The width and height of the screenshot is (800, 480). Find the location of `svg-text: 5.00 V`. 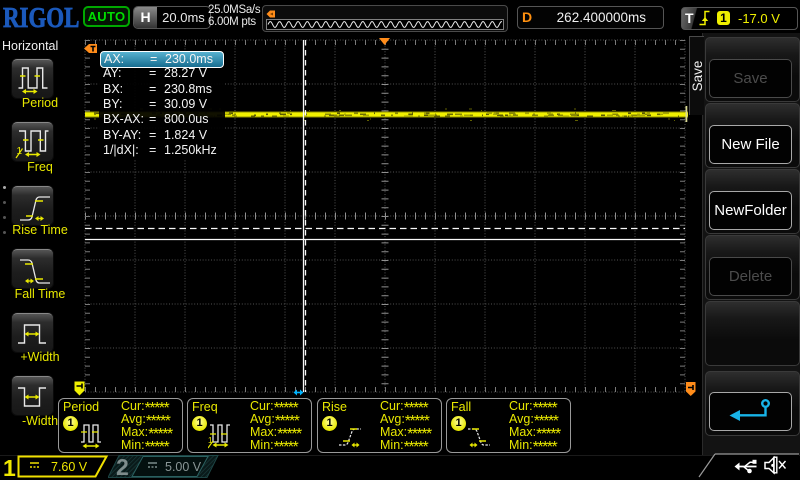

svg-text: 5.00 V is located at coordinates (183, 467).